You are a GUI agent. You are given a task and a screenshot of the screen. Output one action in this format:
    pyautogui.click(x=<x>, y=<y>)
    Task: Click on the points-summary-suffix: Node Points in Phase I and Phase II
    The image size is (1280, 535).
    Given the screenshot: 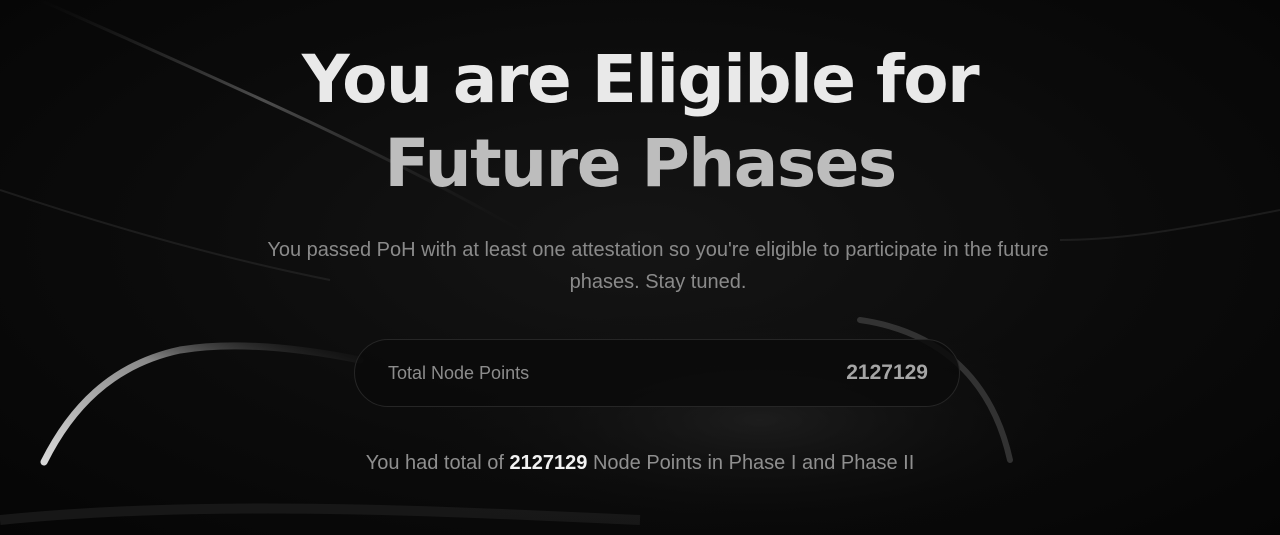 What is the action you would take?
    pyautogui.click(x=751, y=463)
    